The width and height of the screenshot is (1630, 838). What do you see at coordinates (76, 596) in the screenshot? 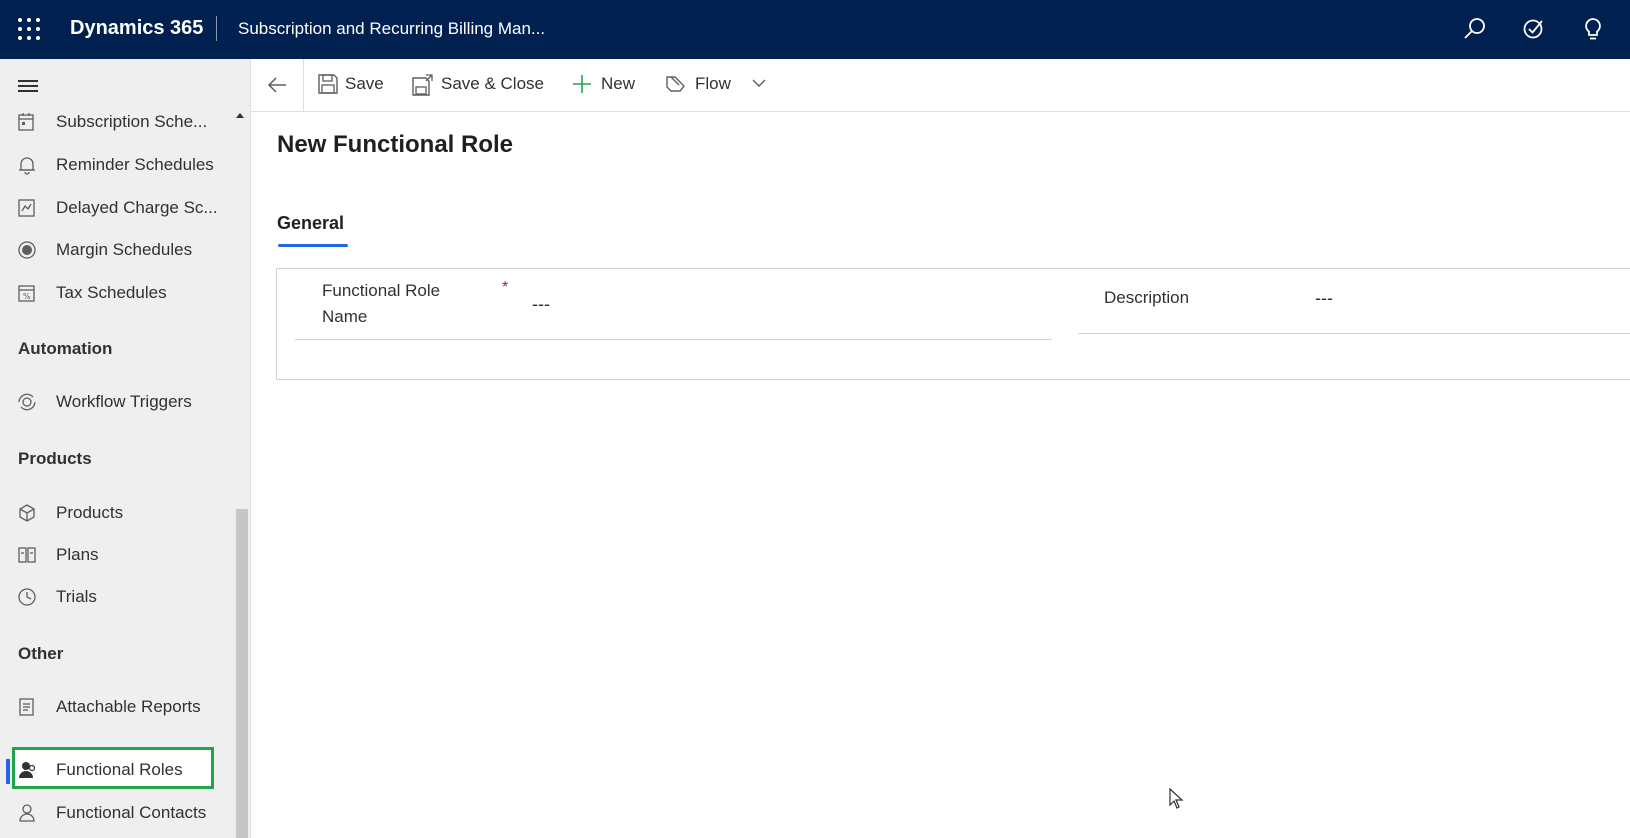
I see `sidebar-item-label: Trials` at bounding box center [76, 596].